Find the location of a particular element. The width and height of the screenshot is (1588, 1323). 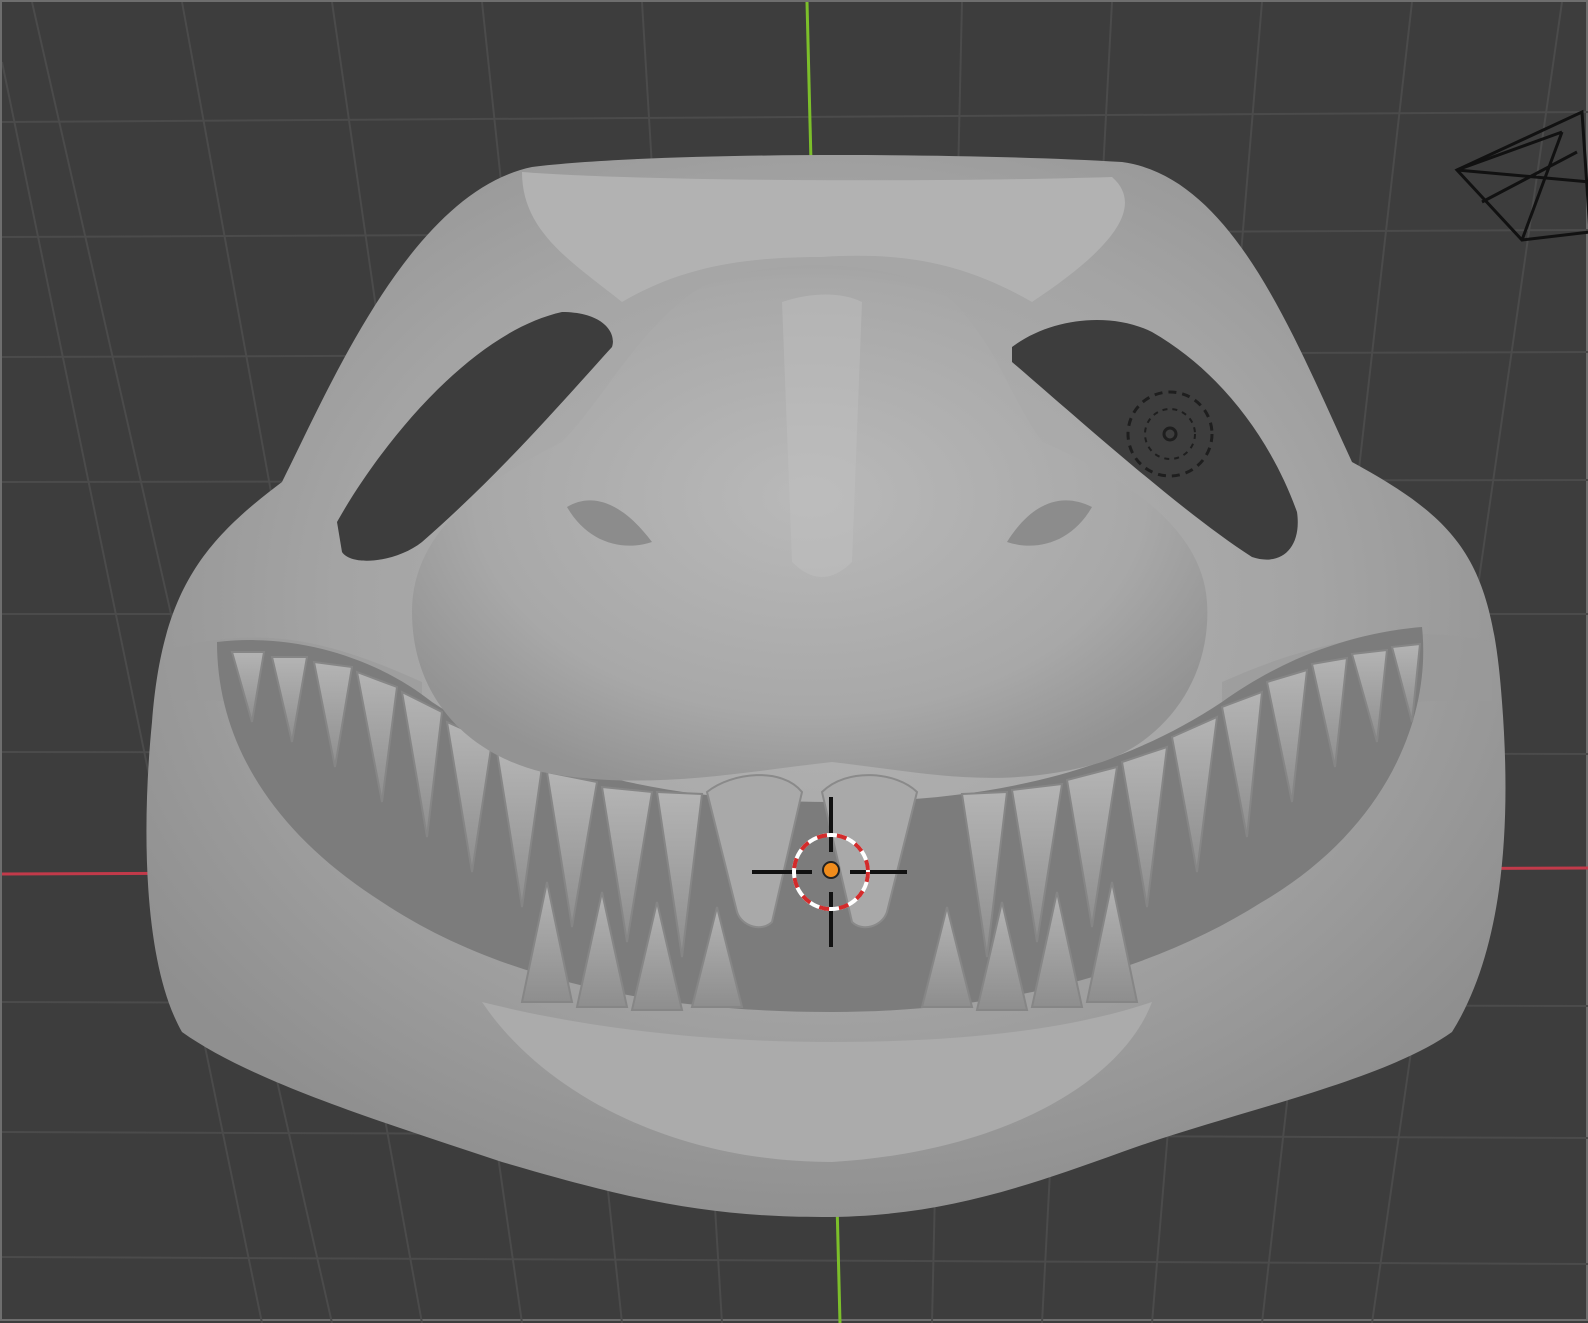

camera-icon is located at coordinates (1521, 175).